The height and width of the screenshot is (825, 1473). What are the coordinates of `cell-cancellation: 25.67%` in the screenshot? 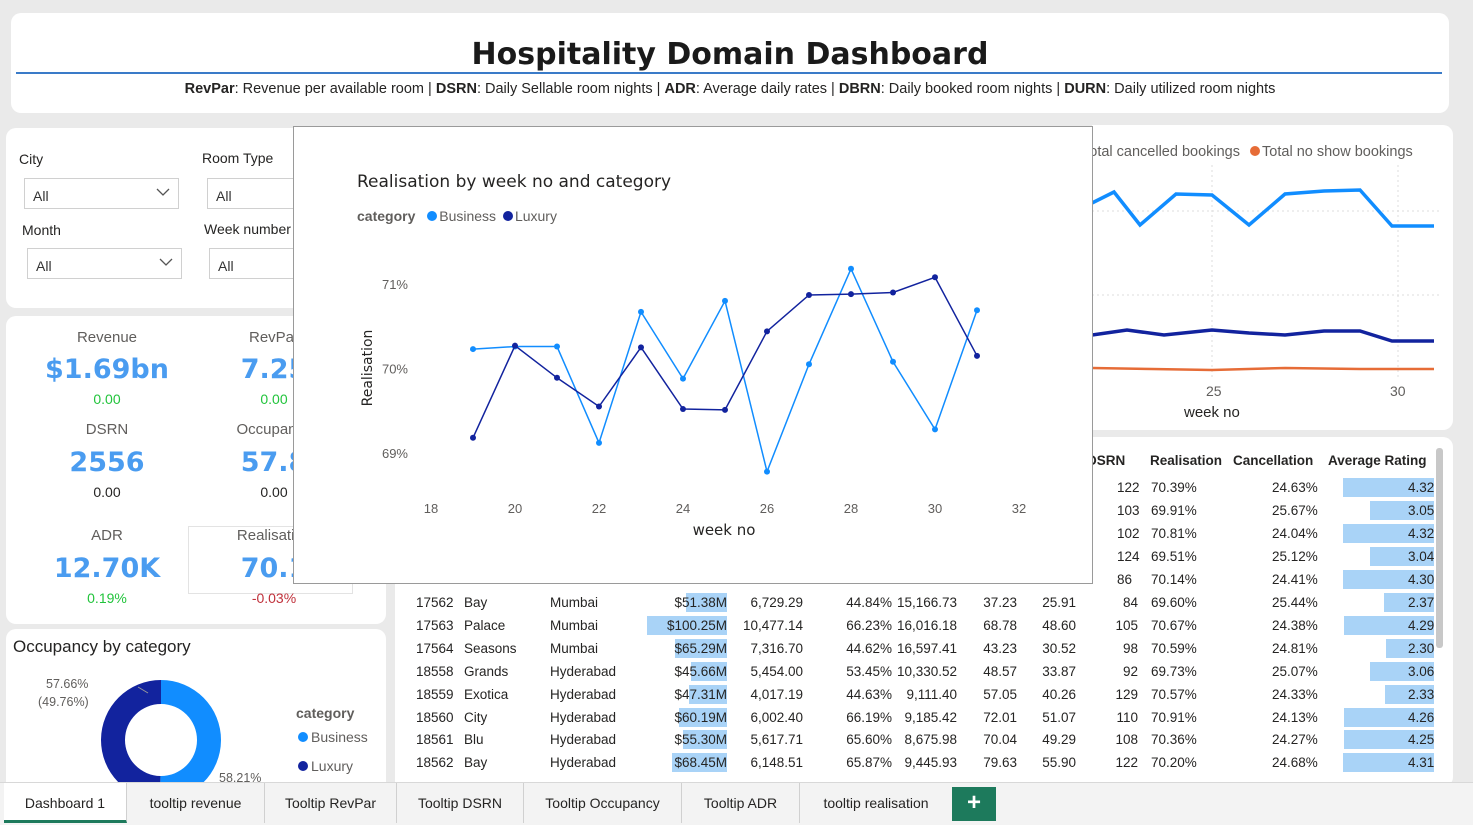 It's located at (1295, 510).